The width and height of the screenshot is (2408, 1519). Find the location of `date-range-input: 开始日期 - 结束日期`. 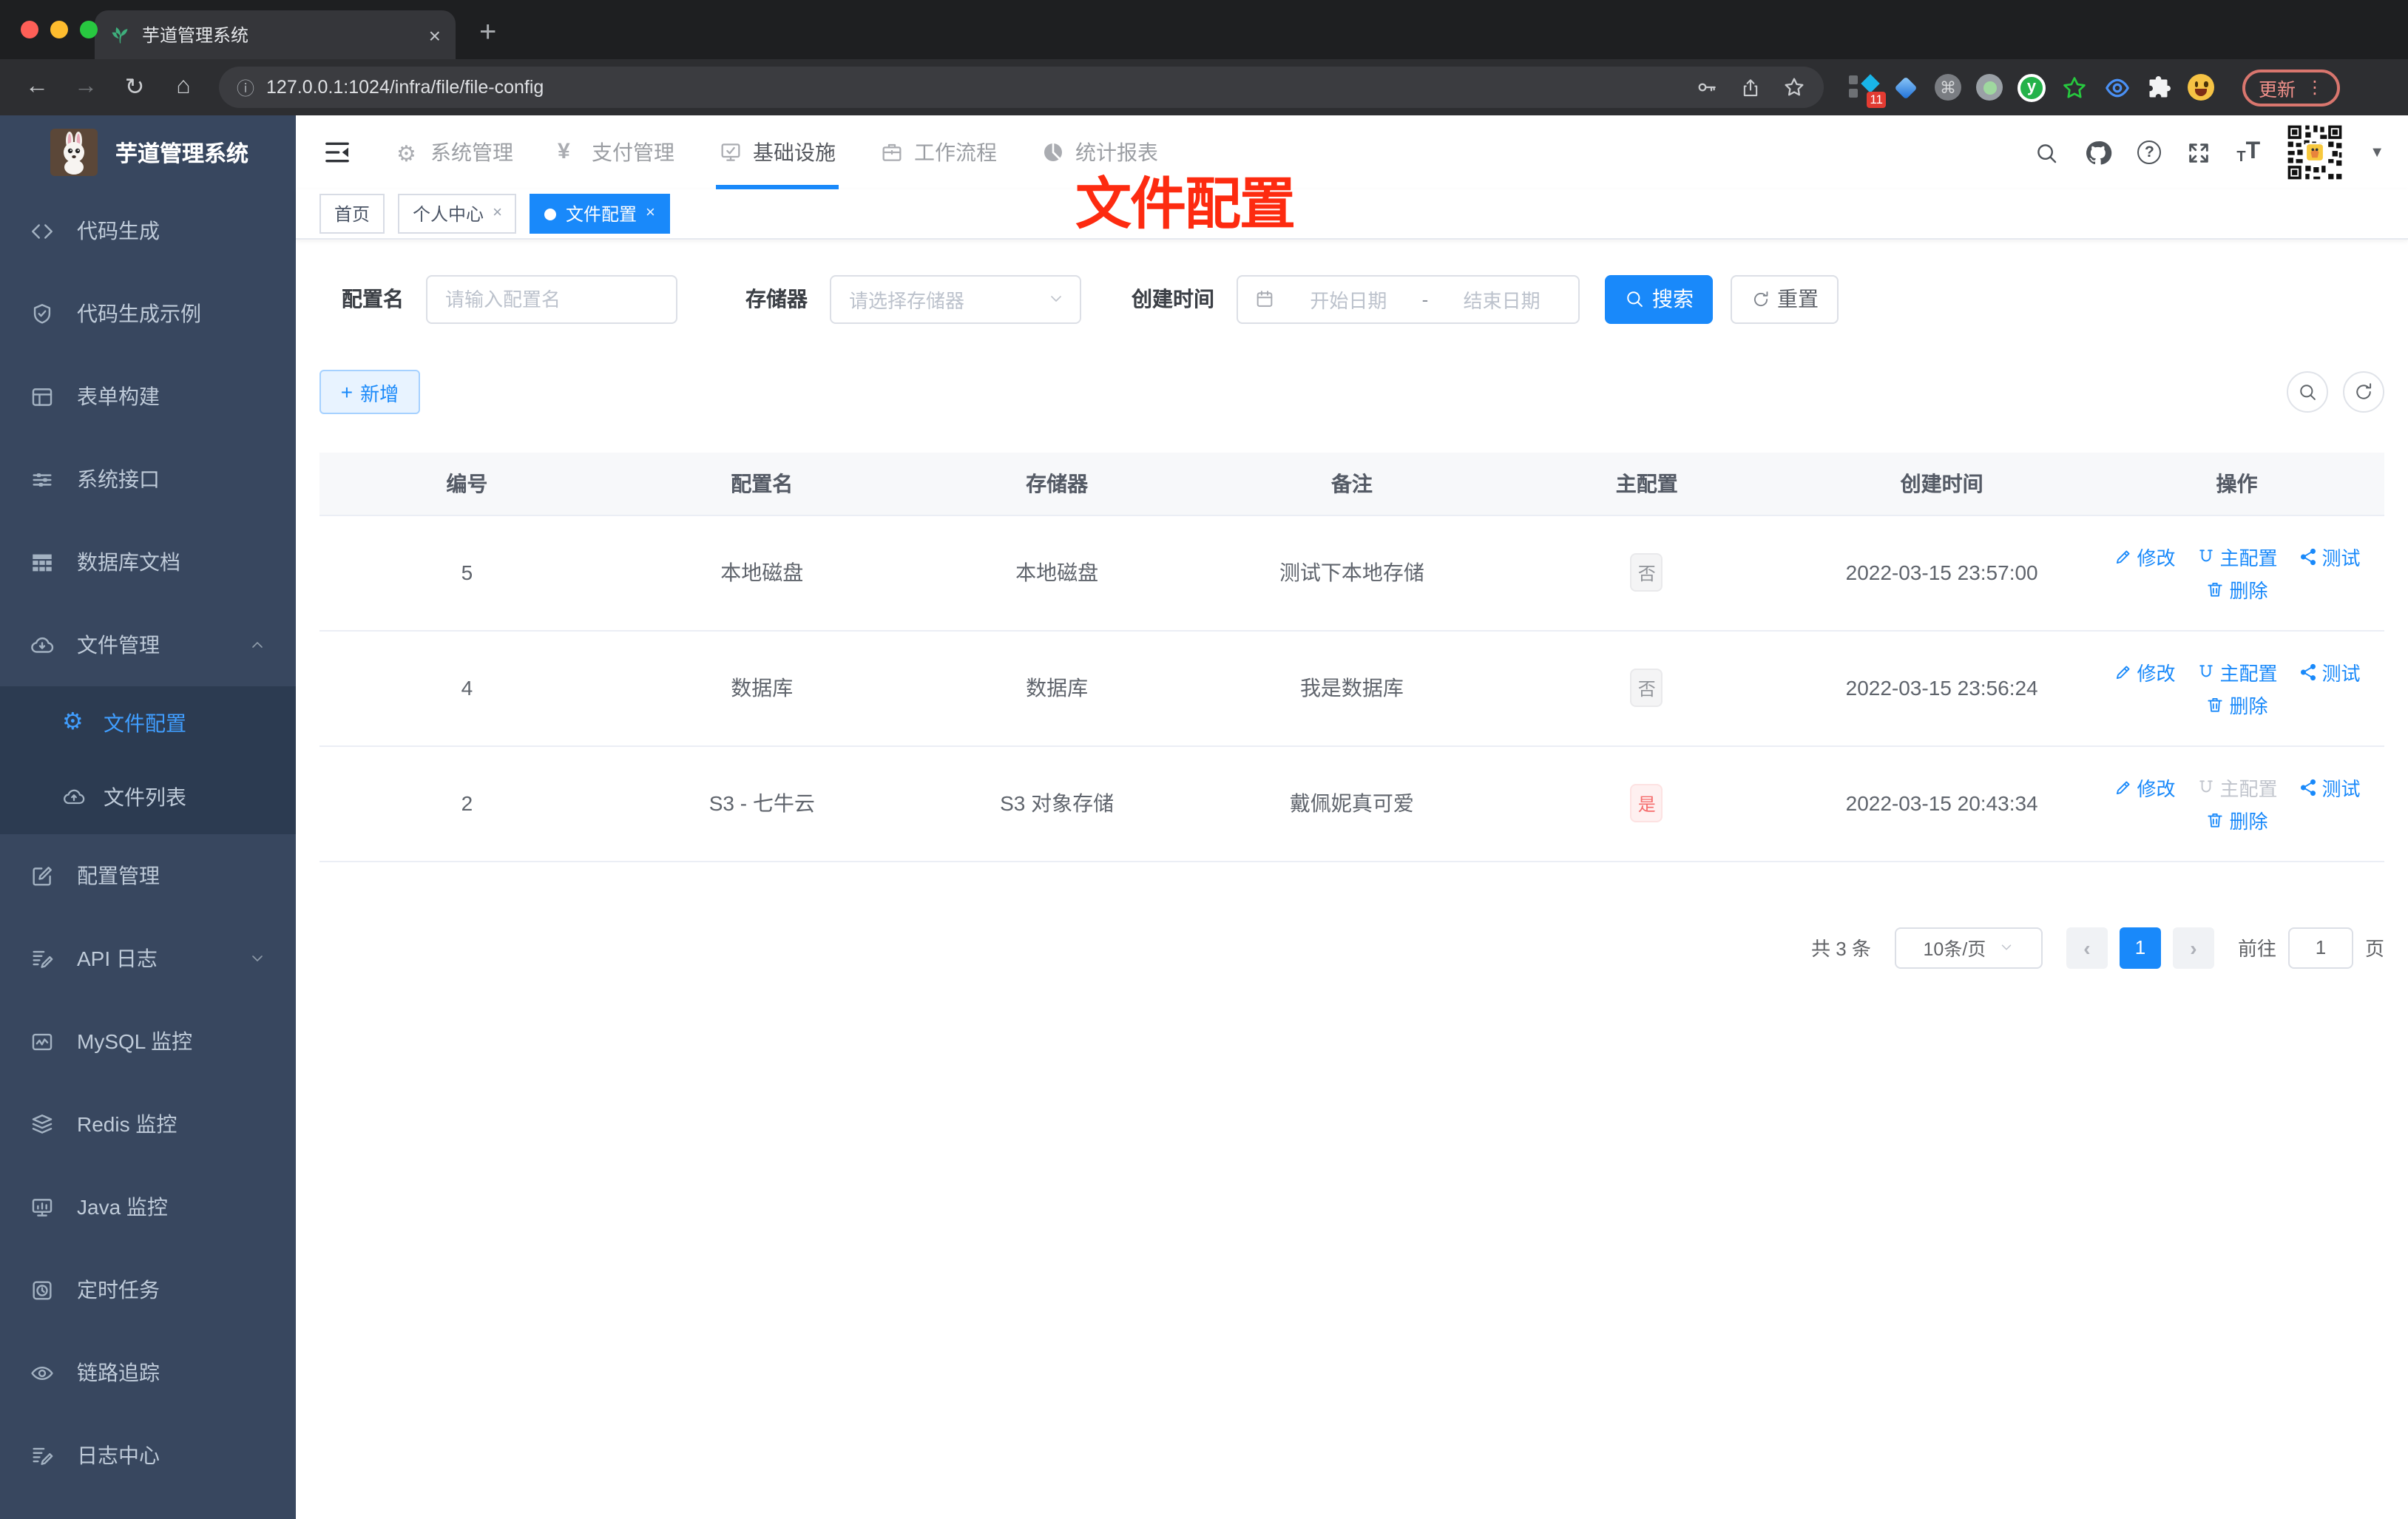

date-range-input: 开始日期 - 结束日期 is located at coordinates (1408, 298).